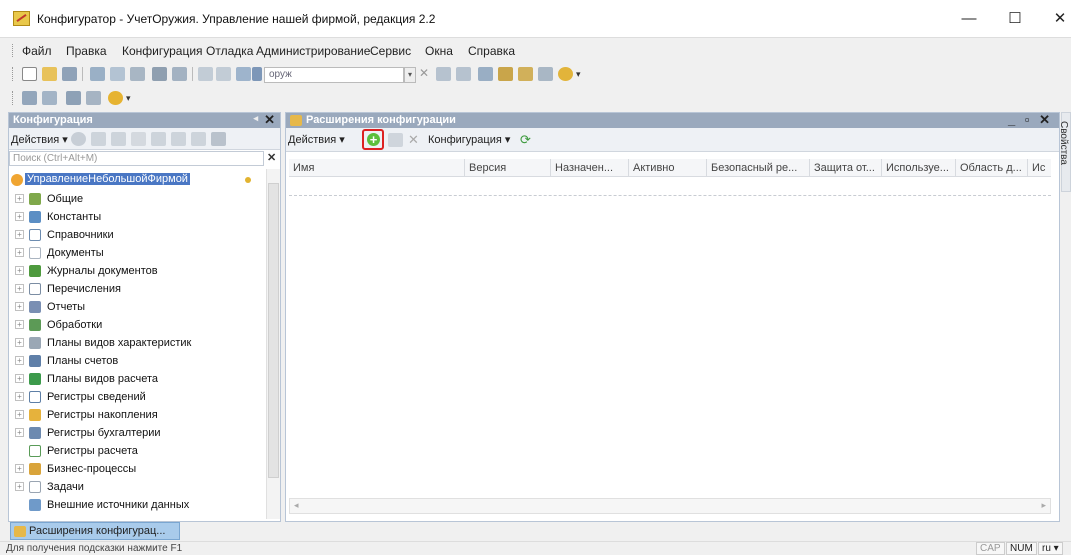  I want to click on menu-help: Справка, so click(491, 51).